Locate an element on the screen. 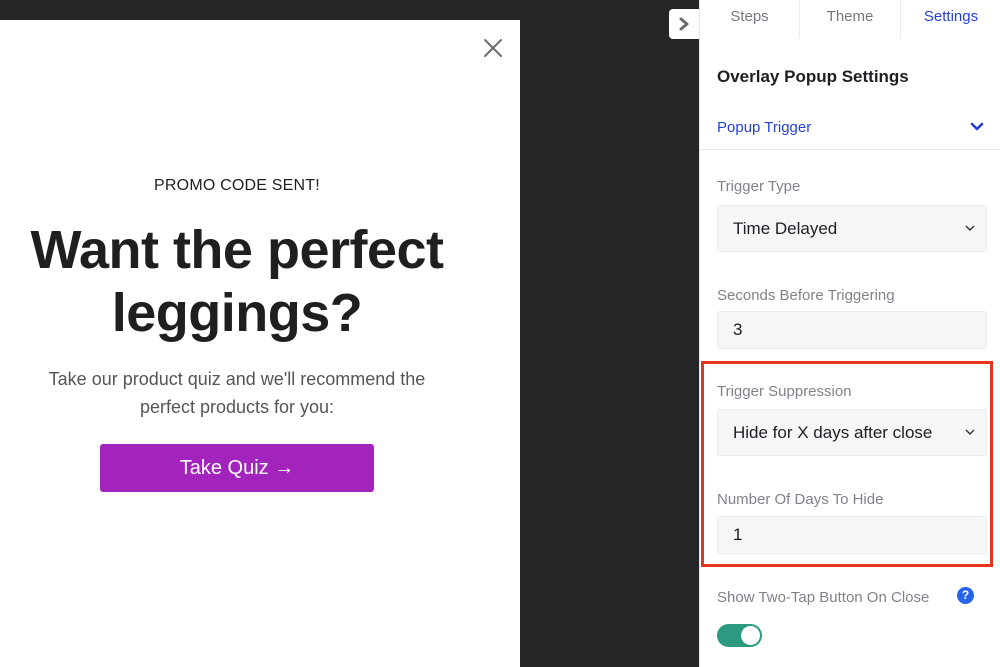 Image resolution: width=1000 pixels, height=667 pixels. suppression-value: Hide for X days after close is located at coordinates (833, 432).